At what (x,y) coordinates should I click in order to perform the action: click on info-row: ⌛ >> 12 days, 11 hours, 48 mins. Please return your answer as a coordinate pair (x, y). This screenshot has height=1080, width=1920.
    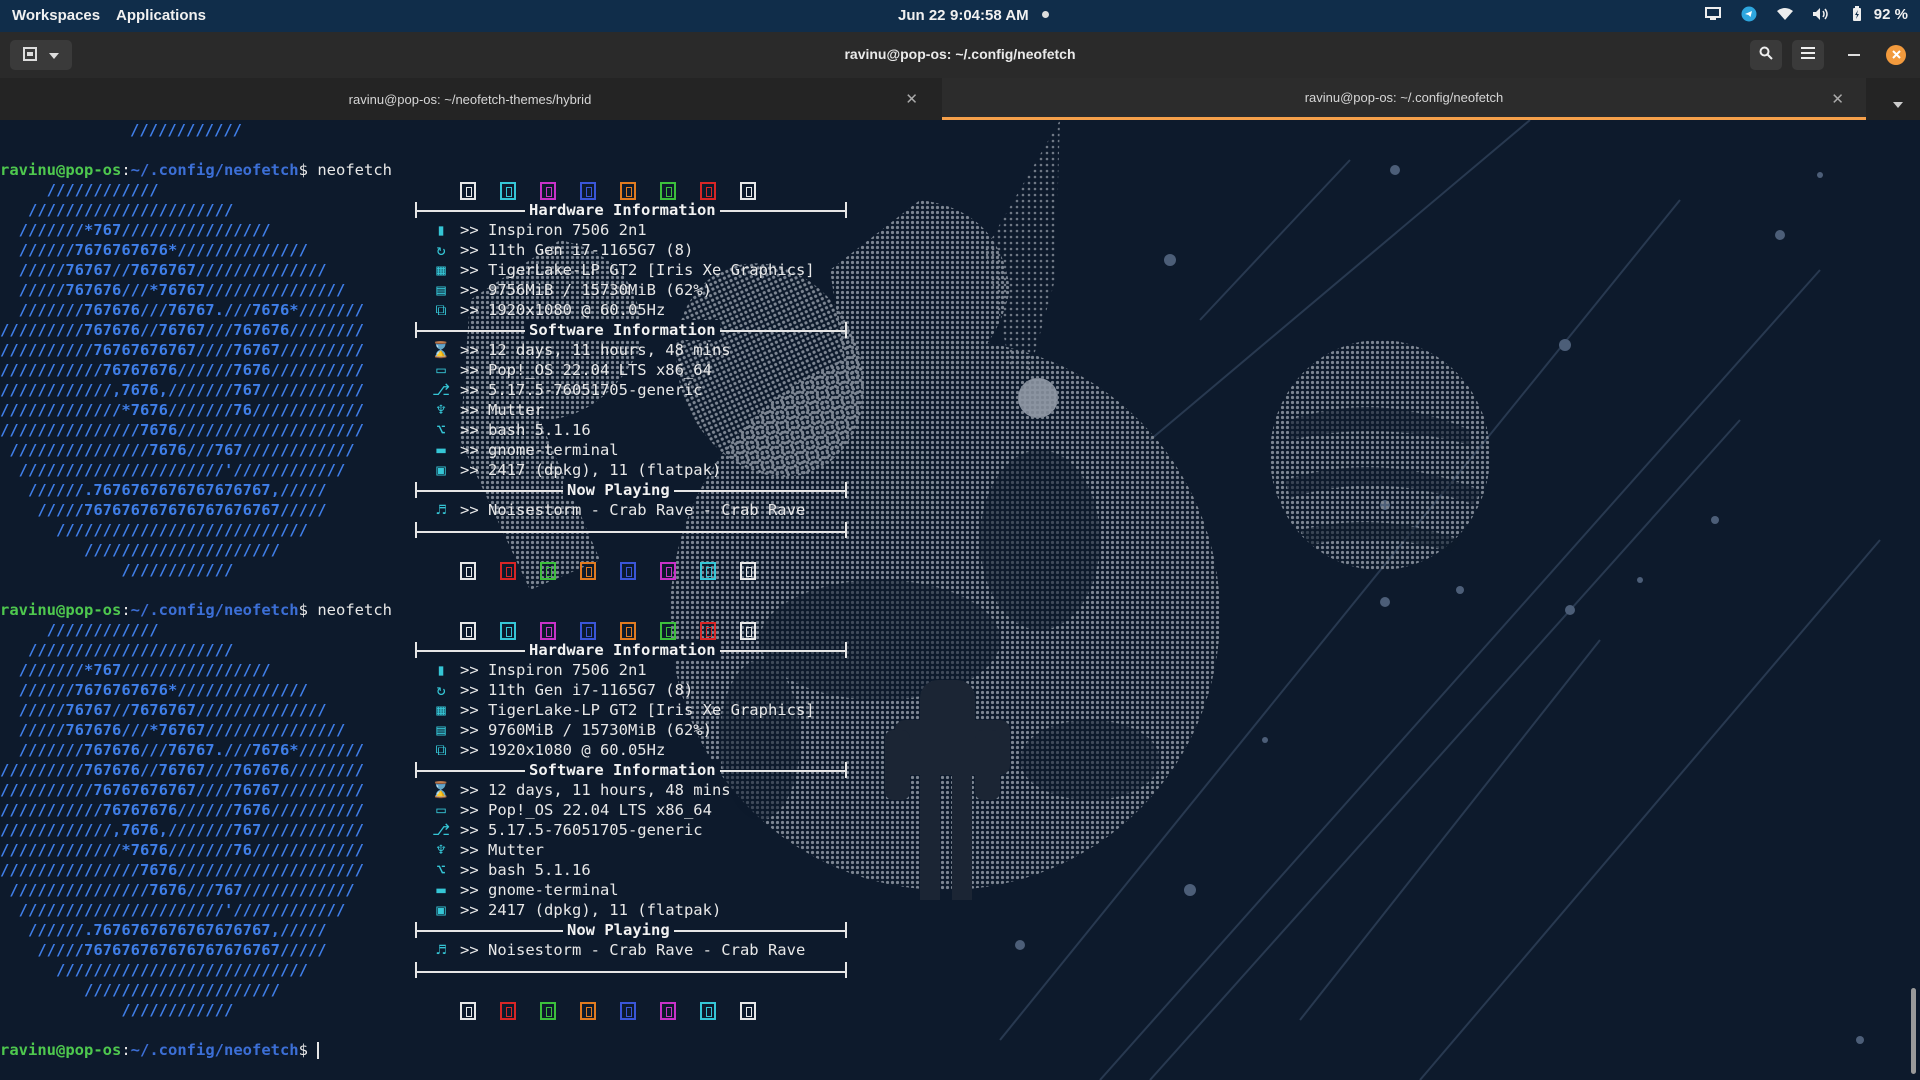
    Looking at the image, I should click on (580, 790).